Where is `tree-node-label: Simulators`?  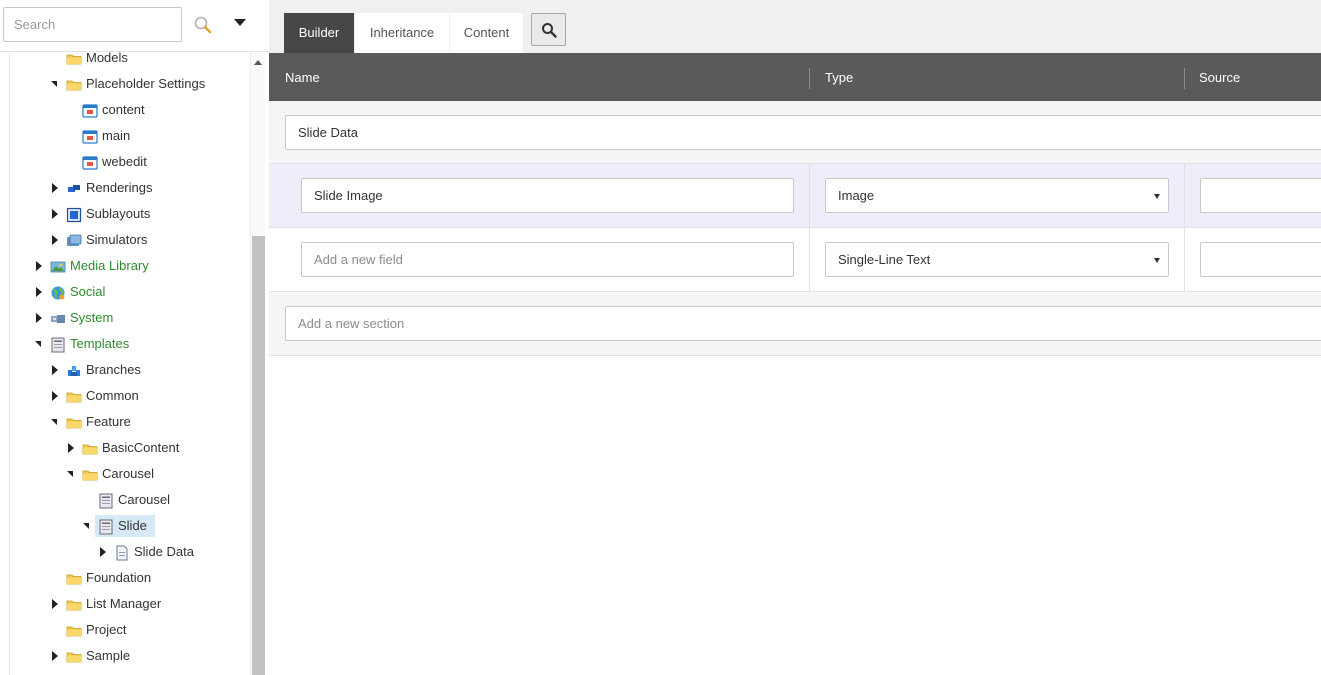
tree-node-label: Simulators is located at coordinates (117, 239).